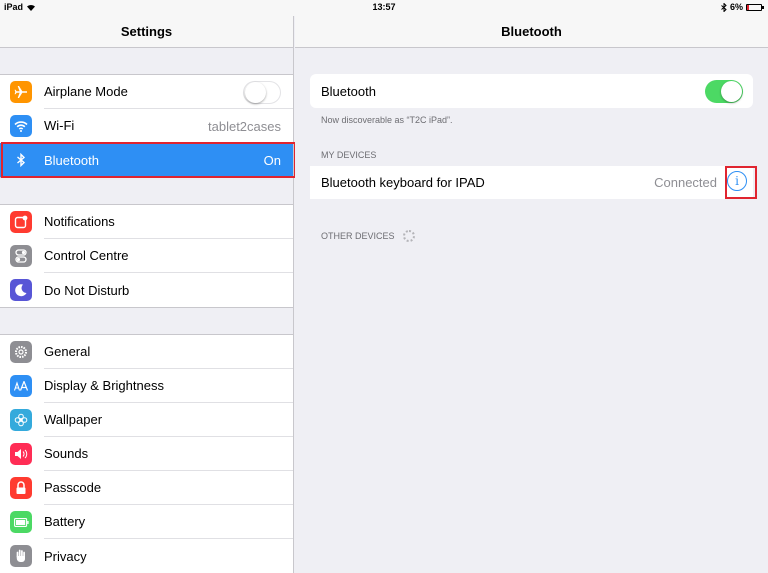 The height and width of the screenshot is (573, 768). What do you see at coordinates (21, 420) in the screenshot?
I see `flower-icon` at bounding box center [21, 420].